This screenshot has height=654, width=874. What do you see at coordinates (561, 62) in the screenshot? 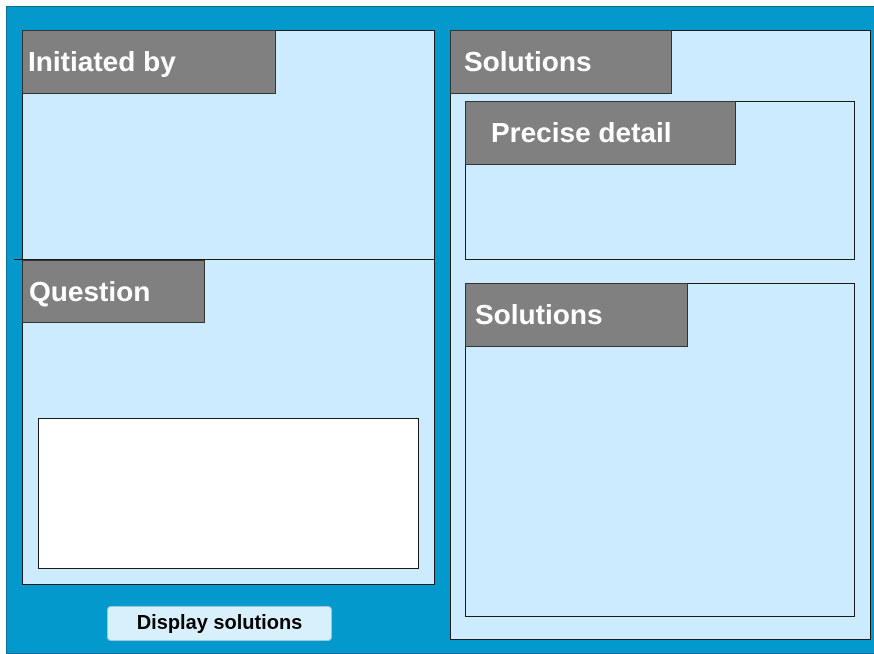
I see `solutions-panel-header: Solutions` at bounding box center [561, 62].